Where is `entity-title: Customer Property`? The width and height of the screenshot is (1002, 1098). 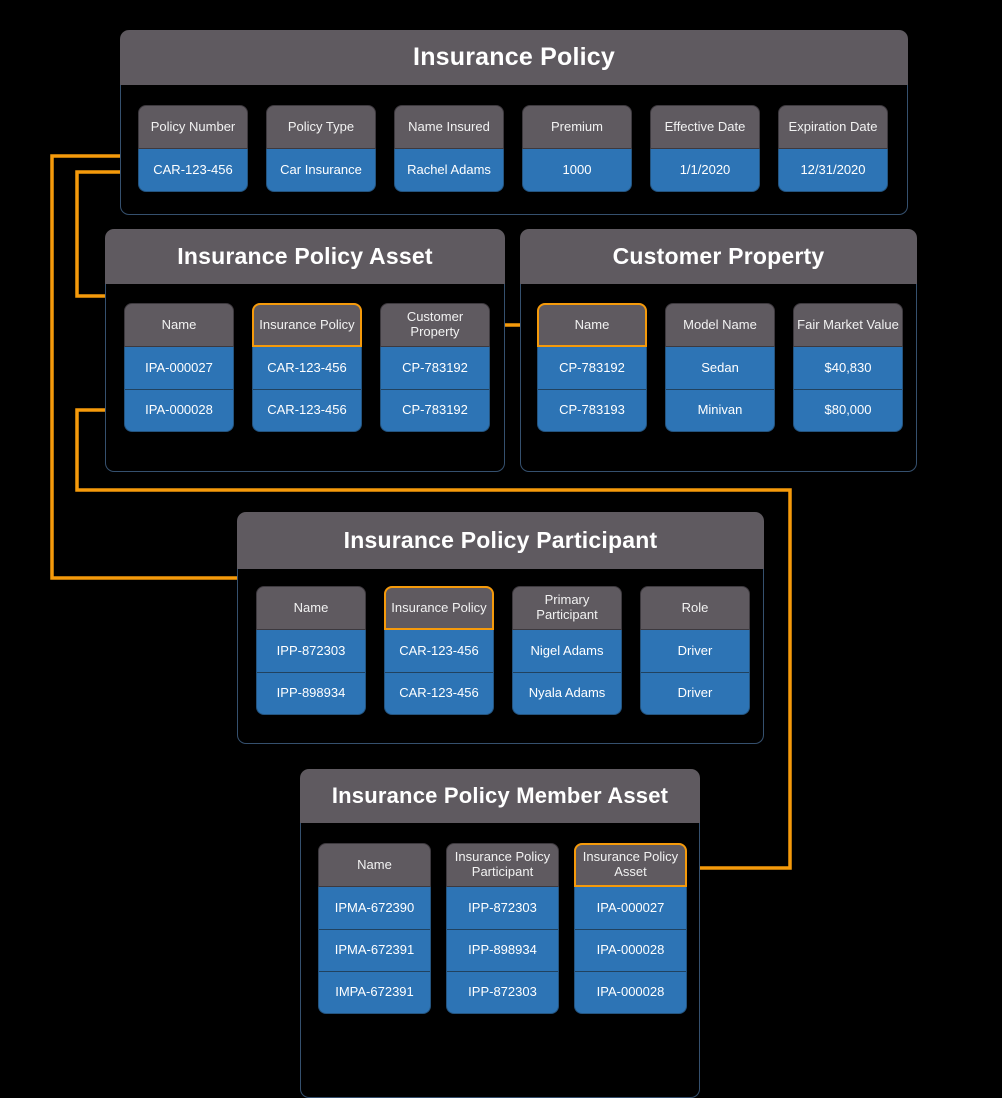 entity-title: Customer Property is located at coordinates (718, 256).